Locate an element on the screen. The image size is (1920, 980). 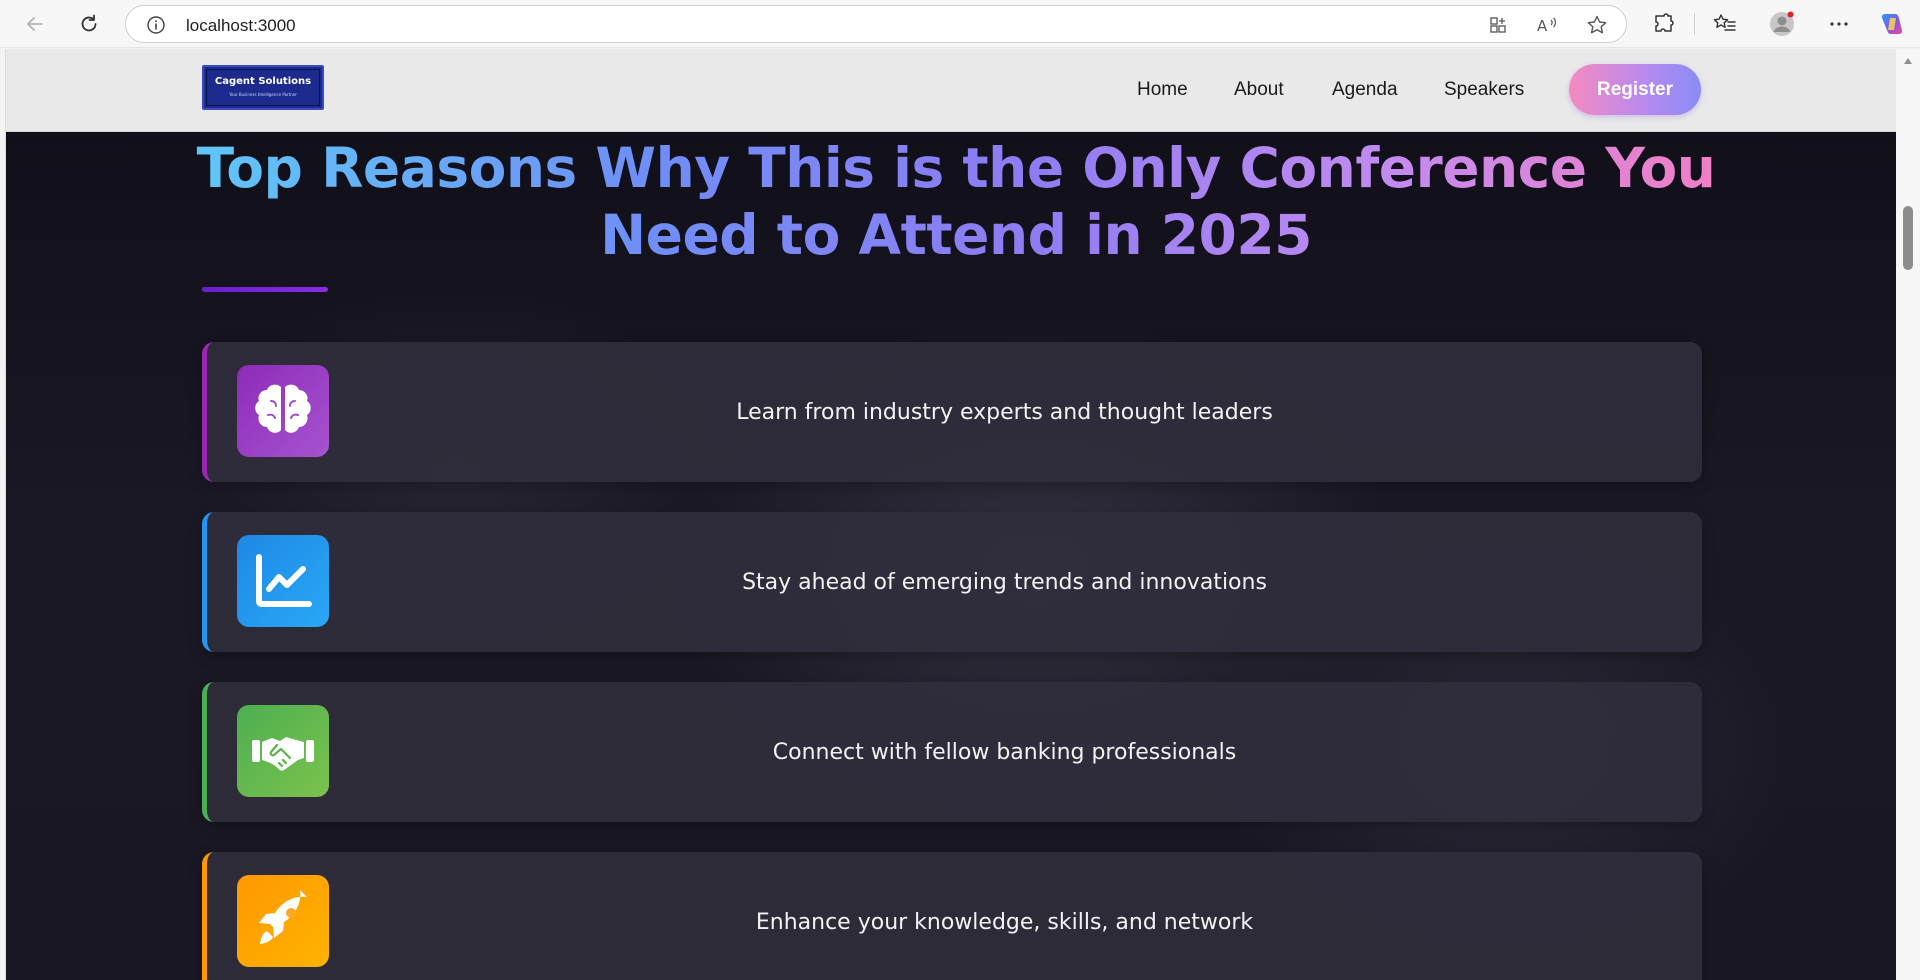
back-arrow-icon is located at coordinates (35, 24).